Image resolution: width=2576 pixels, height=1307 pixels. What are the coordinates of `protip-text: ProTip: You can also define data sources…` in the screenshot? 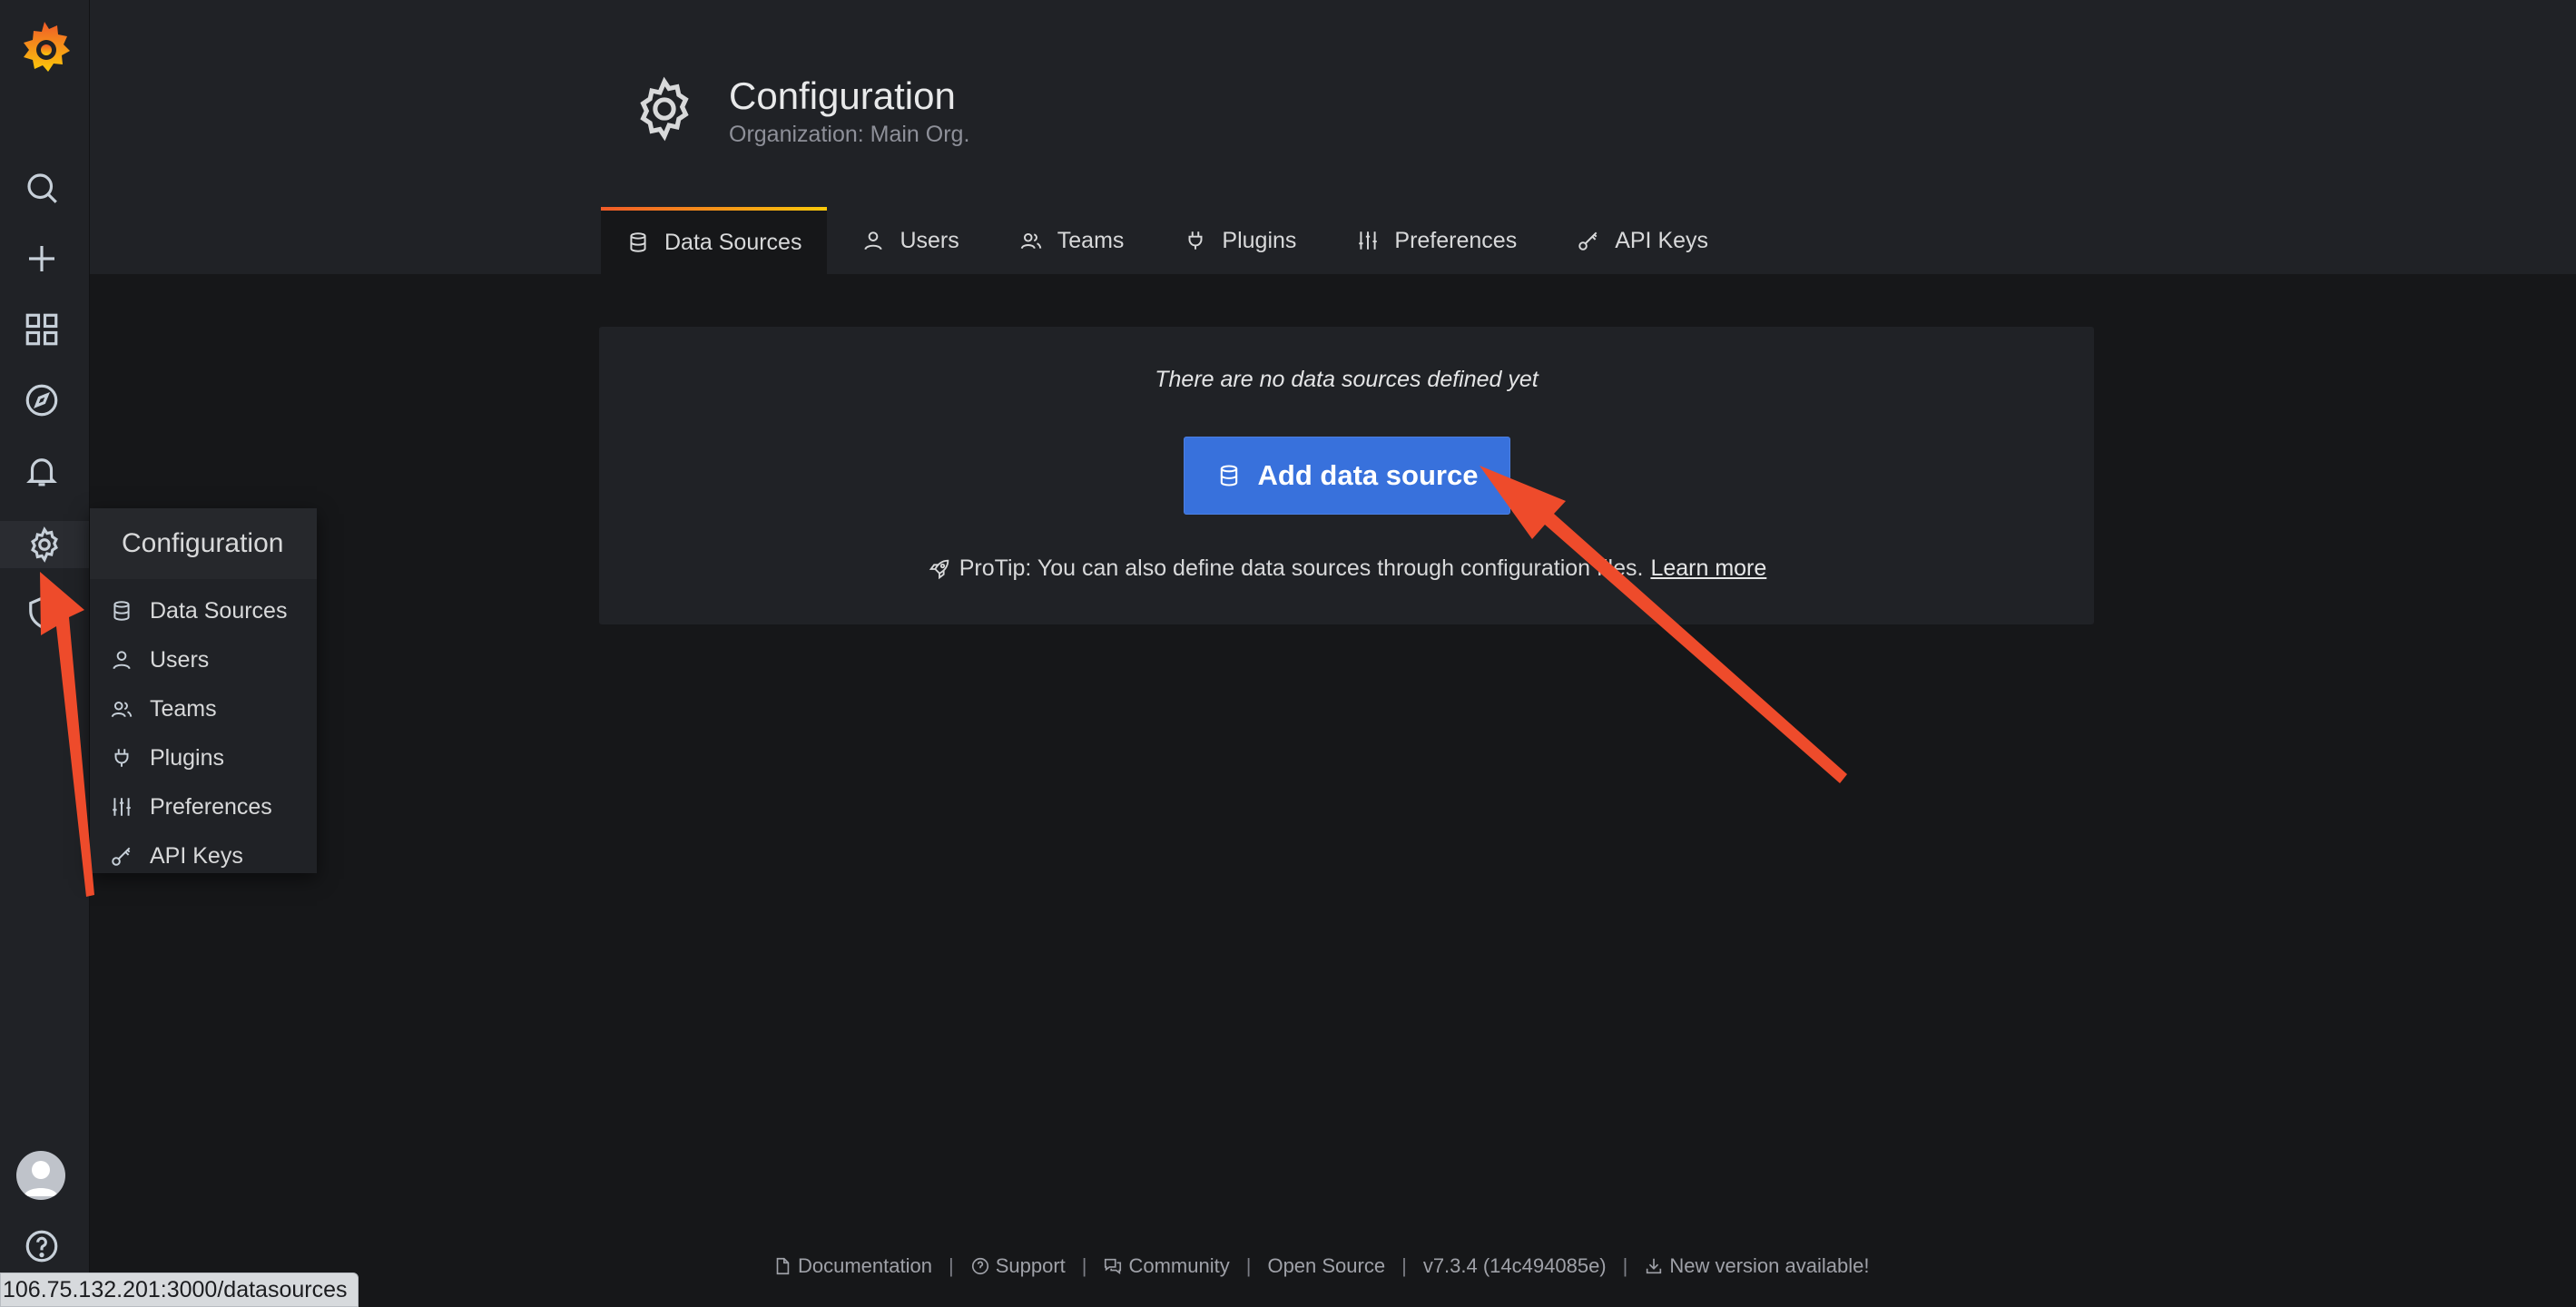 It's located at (1301, 568).